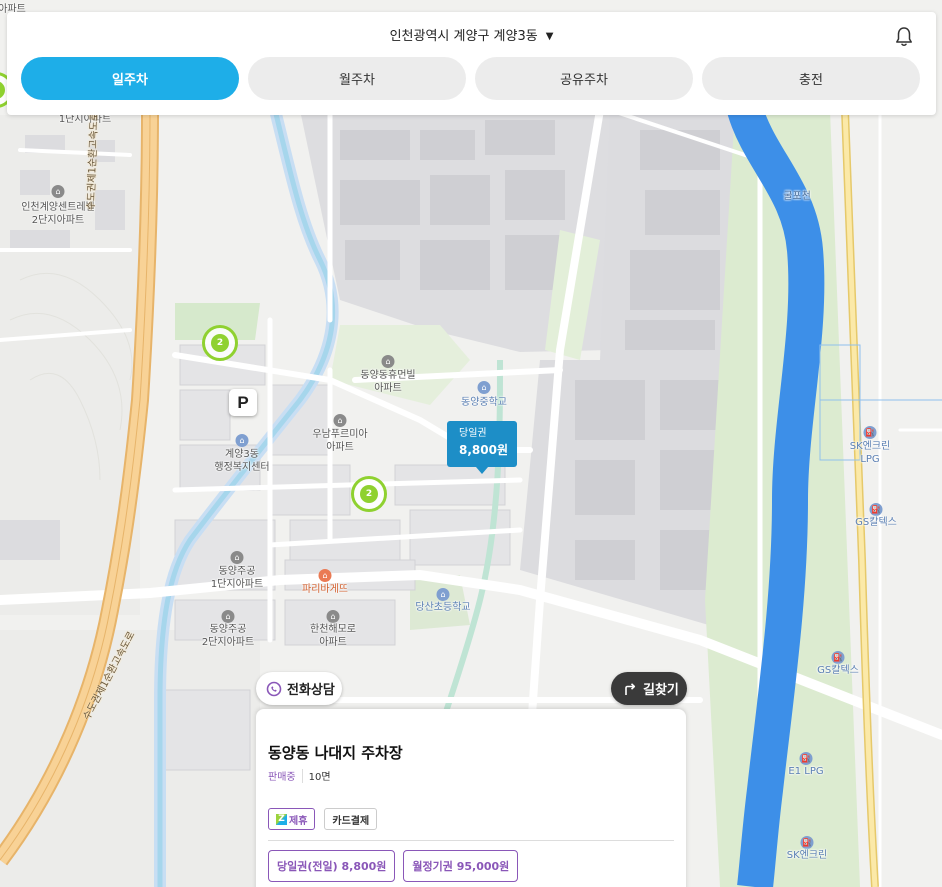 The height and width of the screenshot is (887, 942). Describe the element at coordinates (333, 636) in the screenshot. I see `map-label-hancheon: 한천해모로 아파트` at that location.